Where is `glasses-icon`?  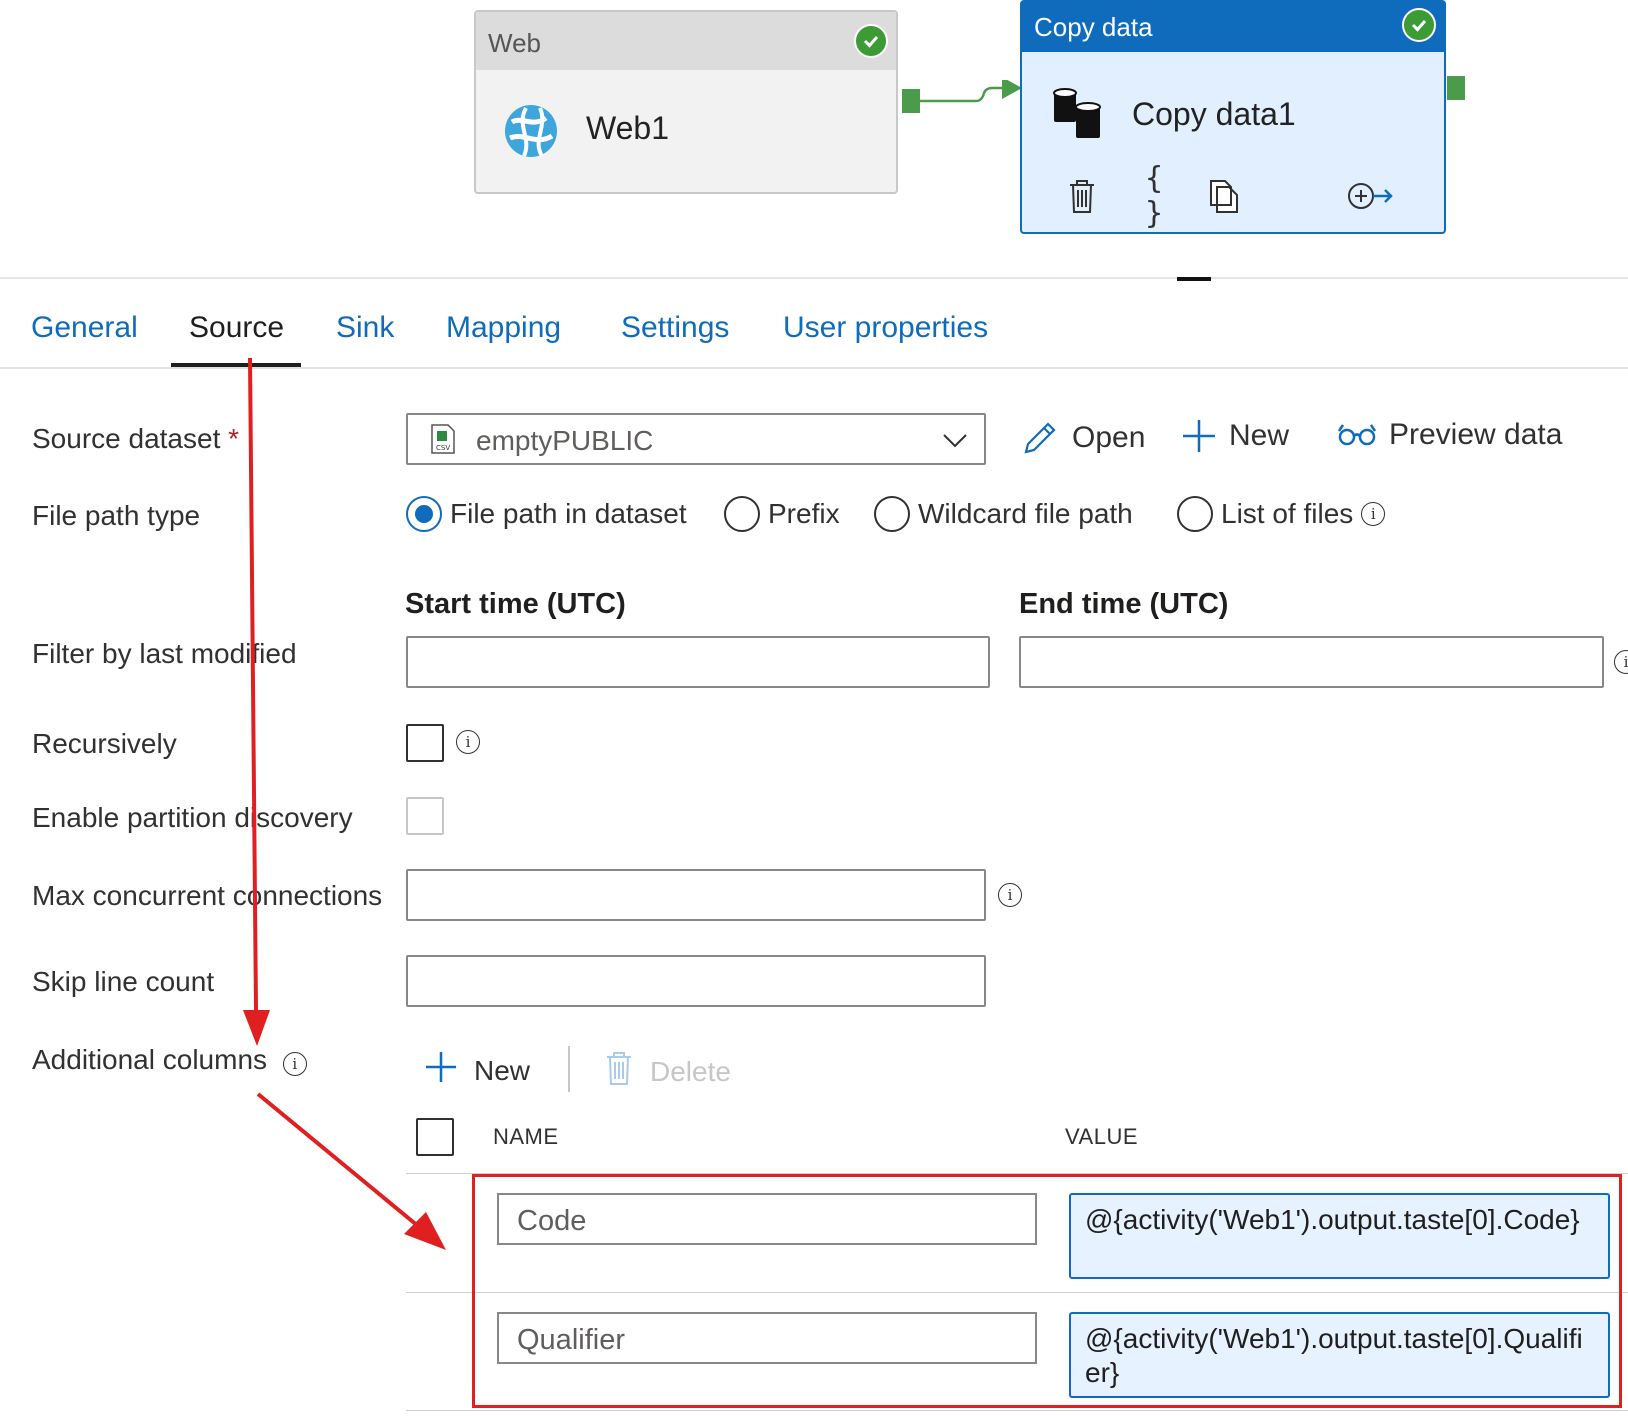
glasses-icon is located at coordinates (1357, 435).